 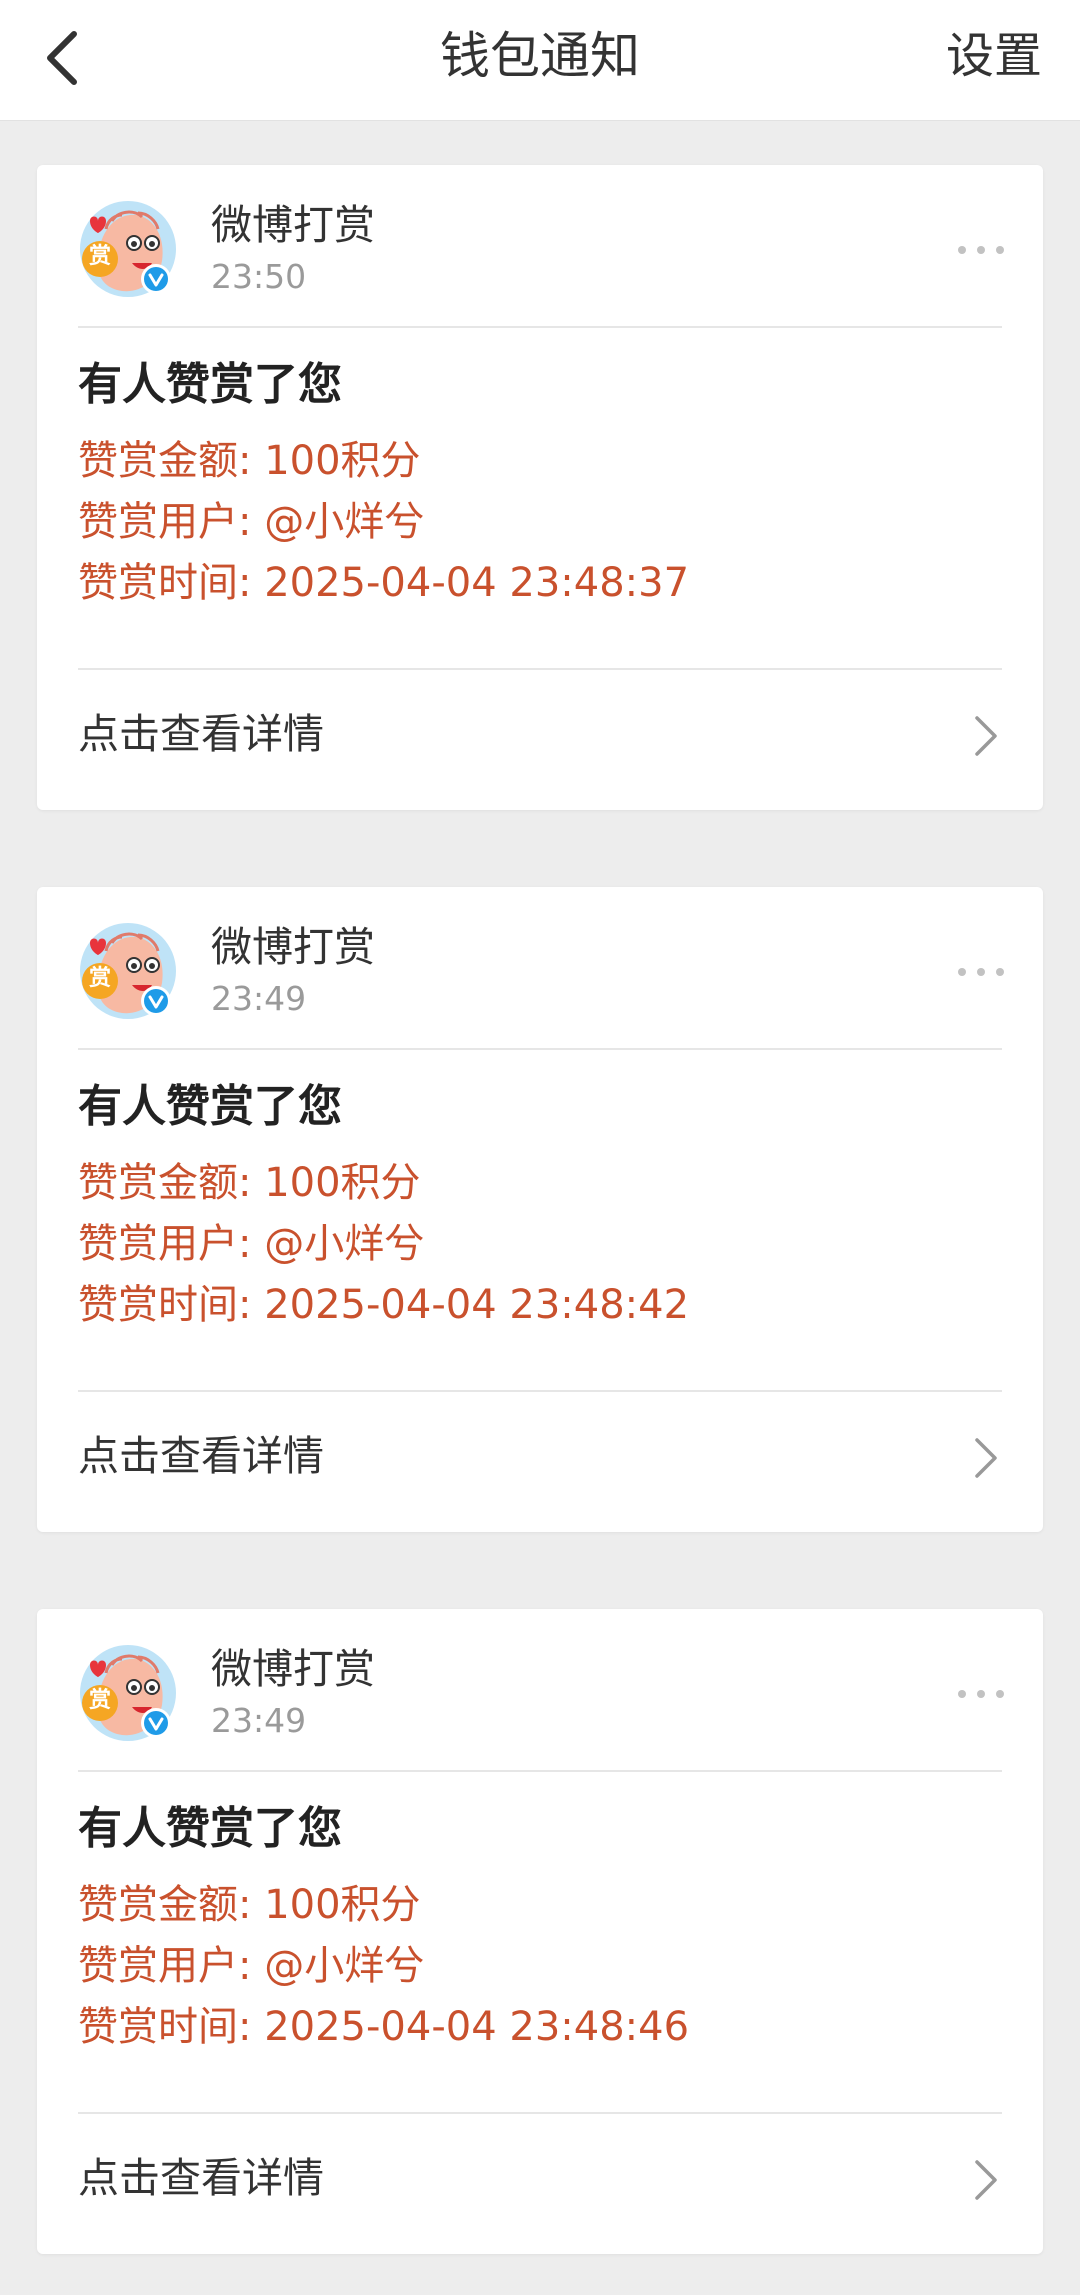 I want to click on top-nav-bar: 钱包通知 设置, so click(x=540, y=60).